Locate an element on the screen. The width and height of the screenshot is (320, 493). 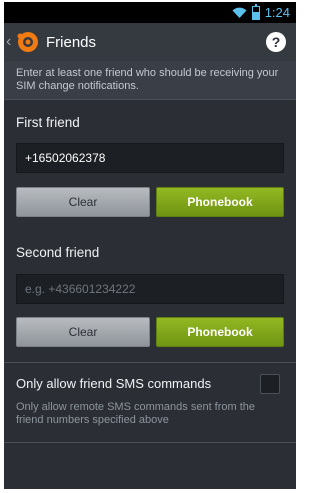
battery-icon is located at coordinates (255, 11).